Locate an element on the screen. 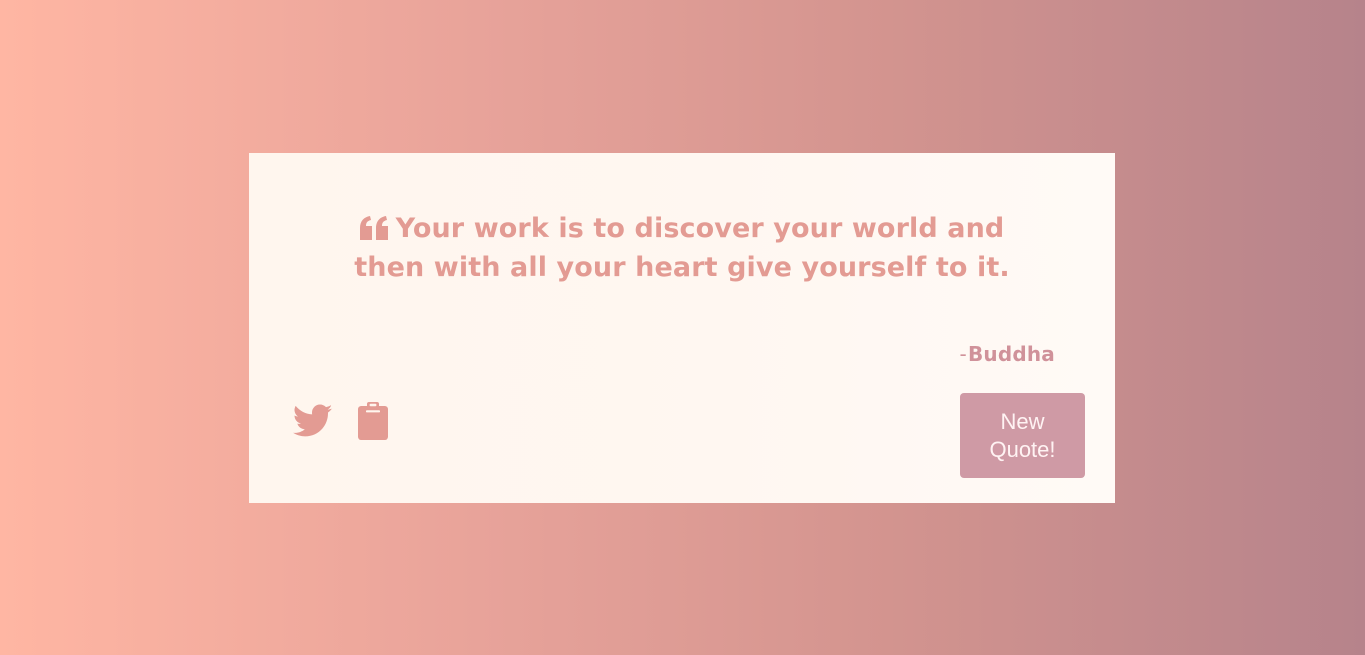 Image resolution: width=1365 pixels, height=655 pixels. author-name: Buddha is located at coordinates (1011, 354).